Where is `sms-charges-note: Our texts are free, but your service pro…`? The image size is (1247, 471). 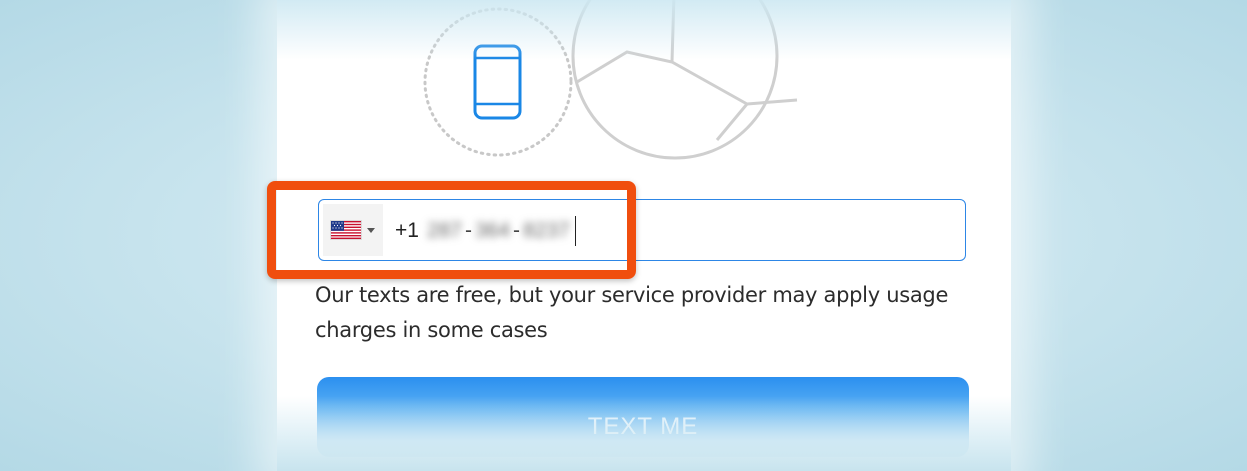 sms-charges-note: Our texts are free, but your service pro… is located at coordinates (632, 312).